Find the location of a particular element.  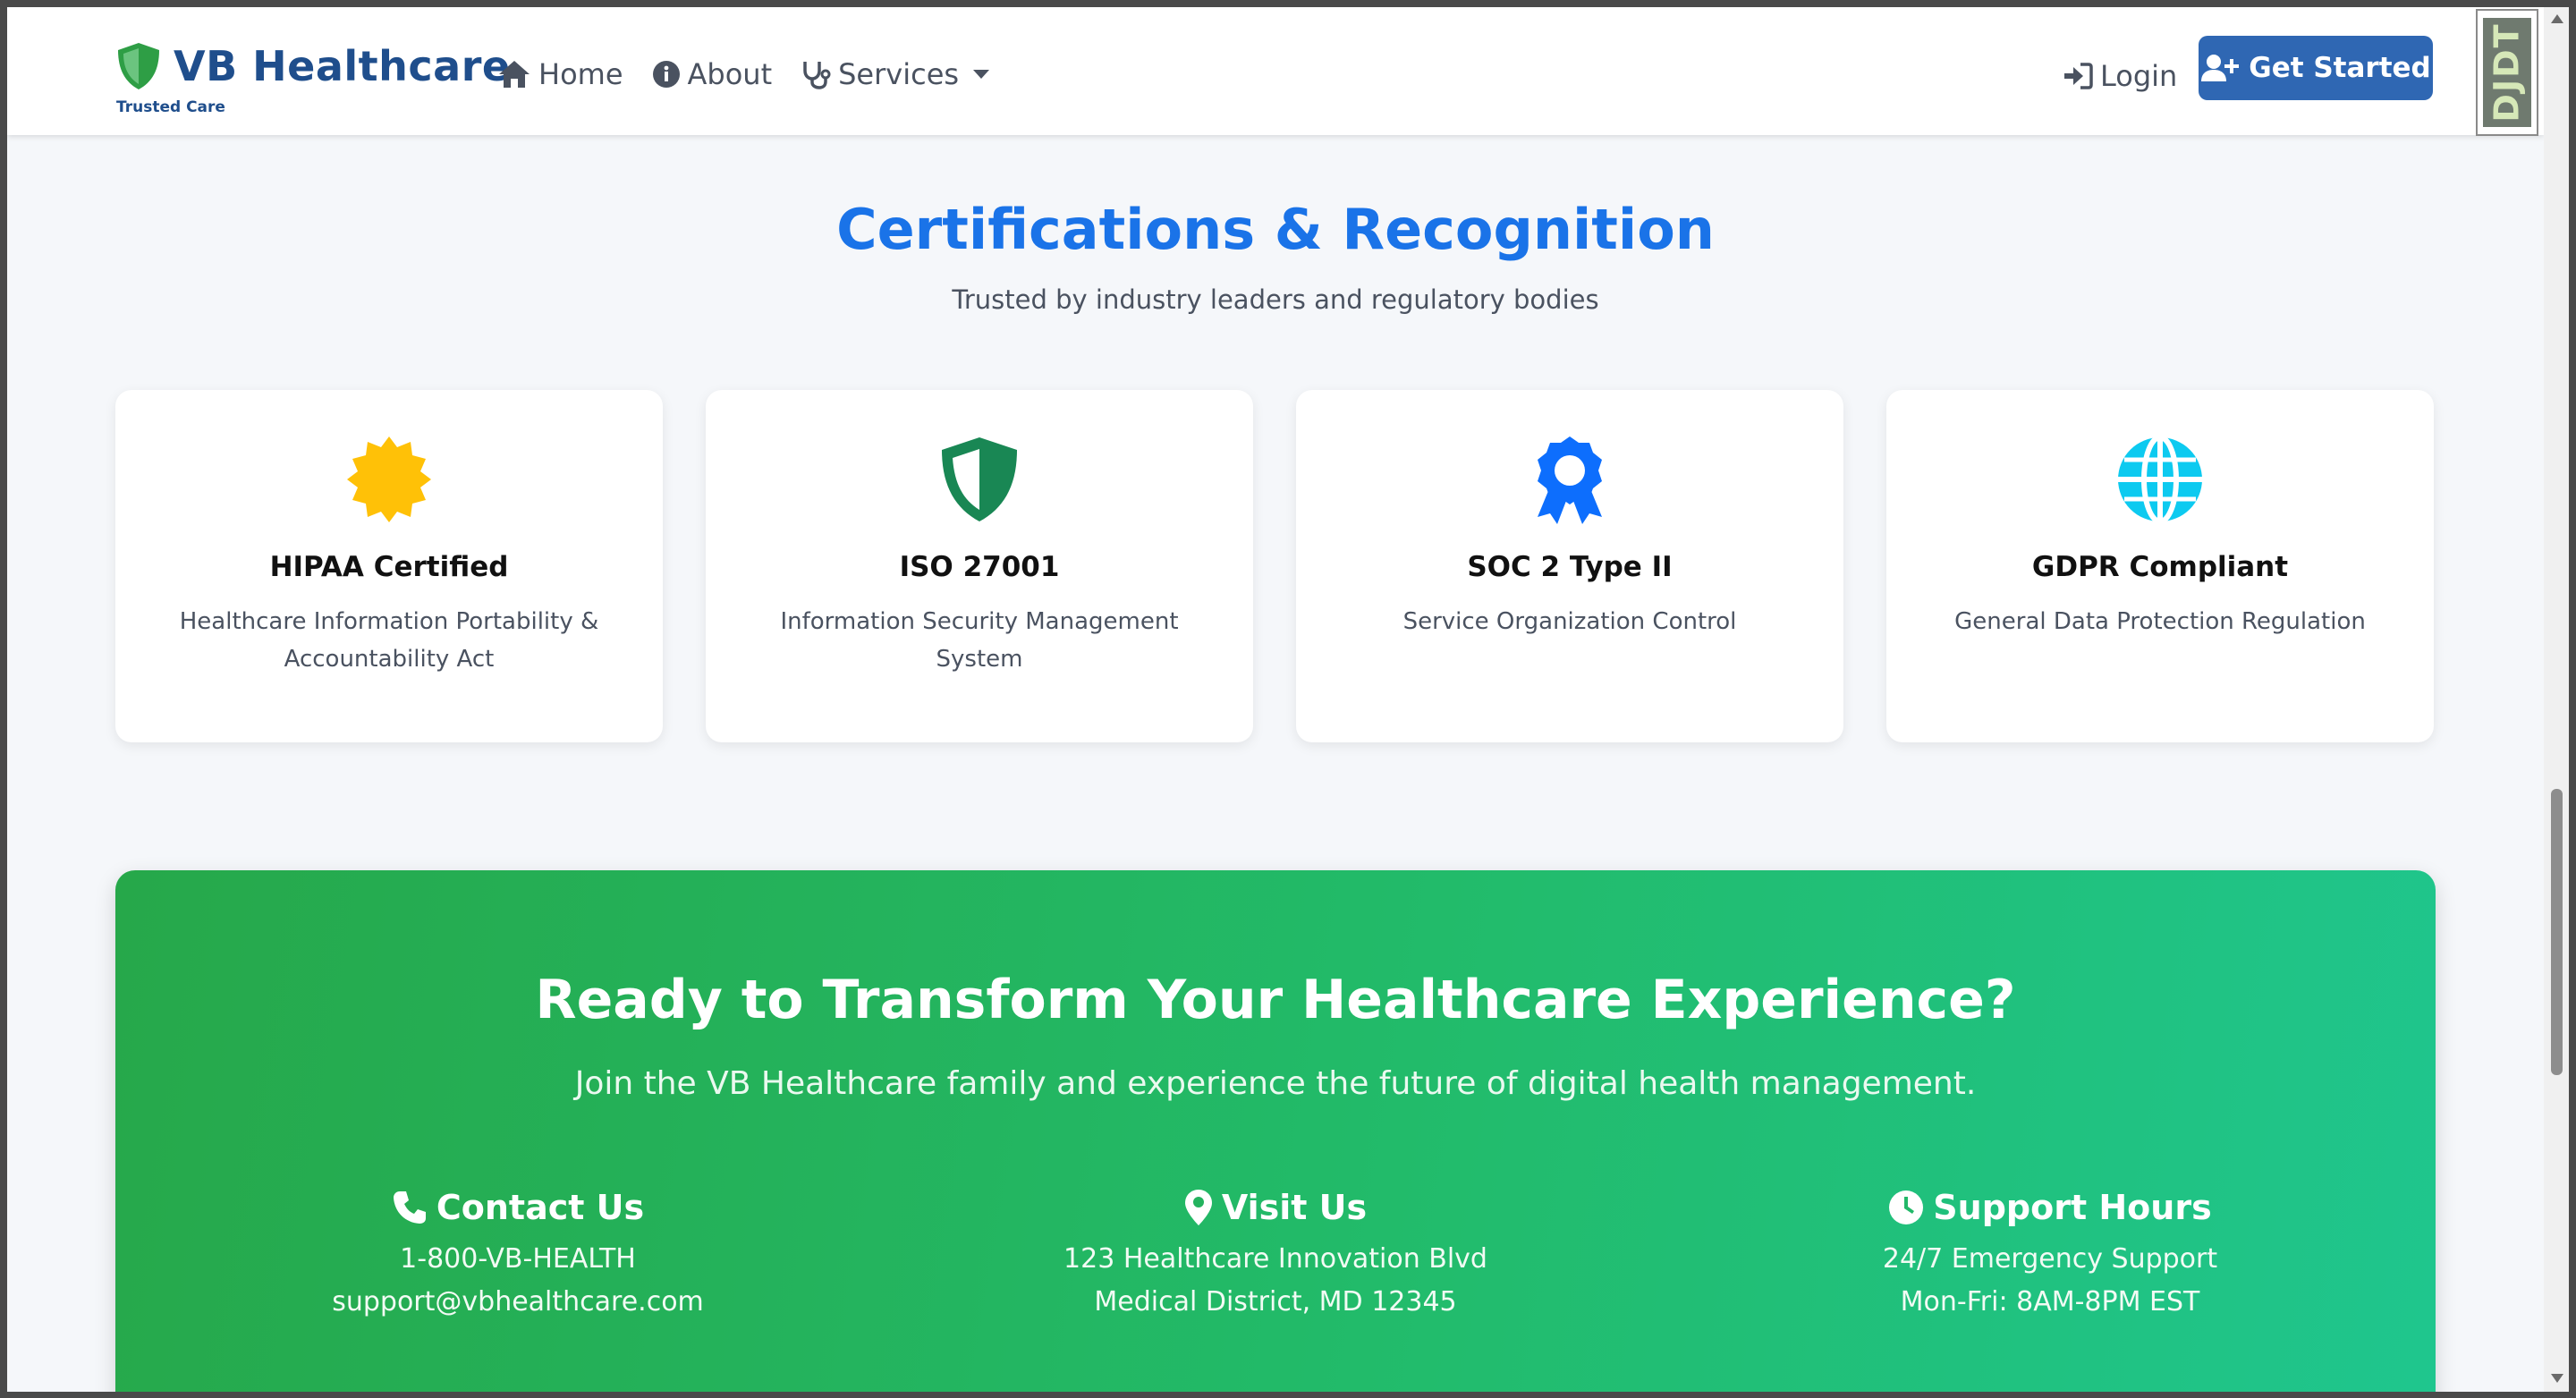

clock-icon is located at coordinates (1906, 1207).